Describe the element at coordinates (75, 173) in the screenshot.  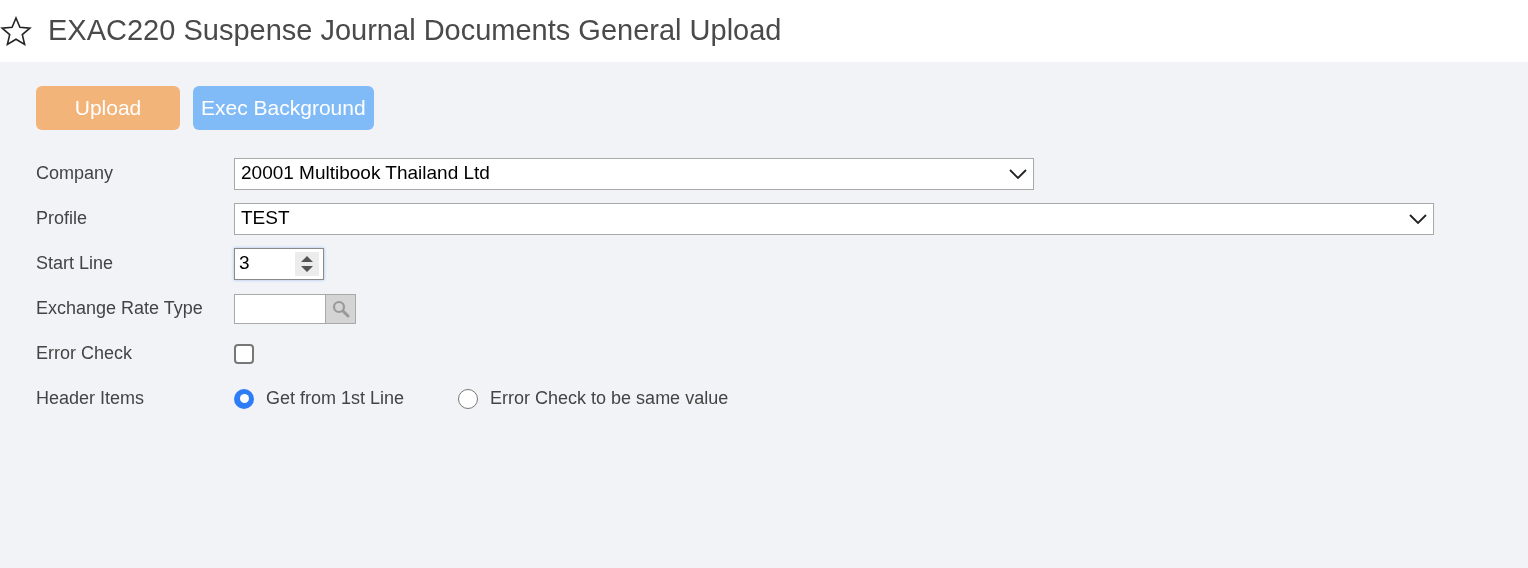
I see `field-label: Company` at that location.